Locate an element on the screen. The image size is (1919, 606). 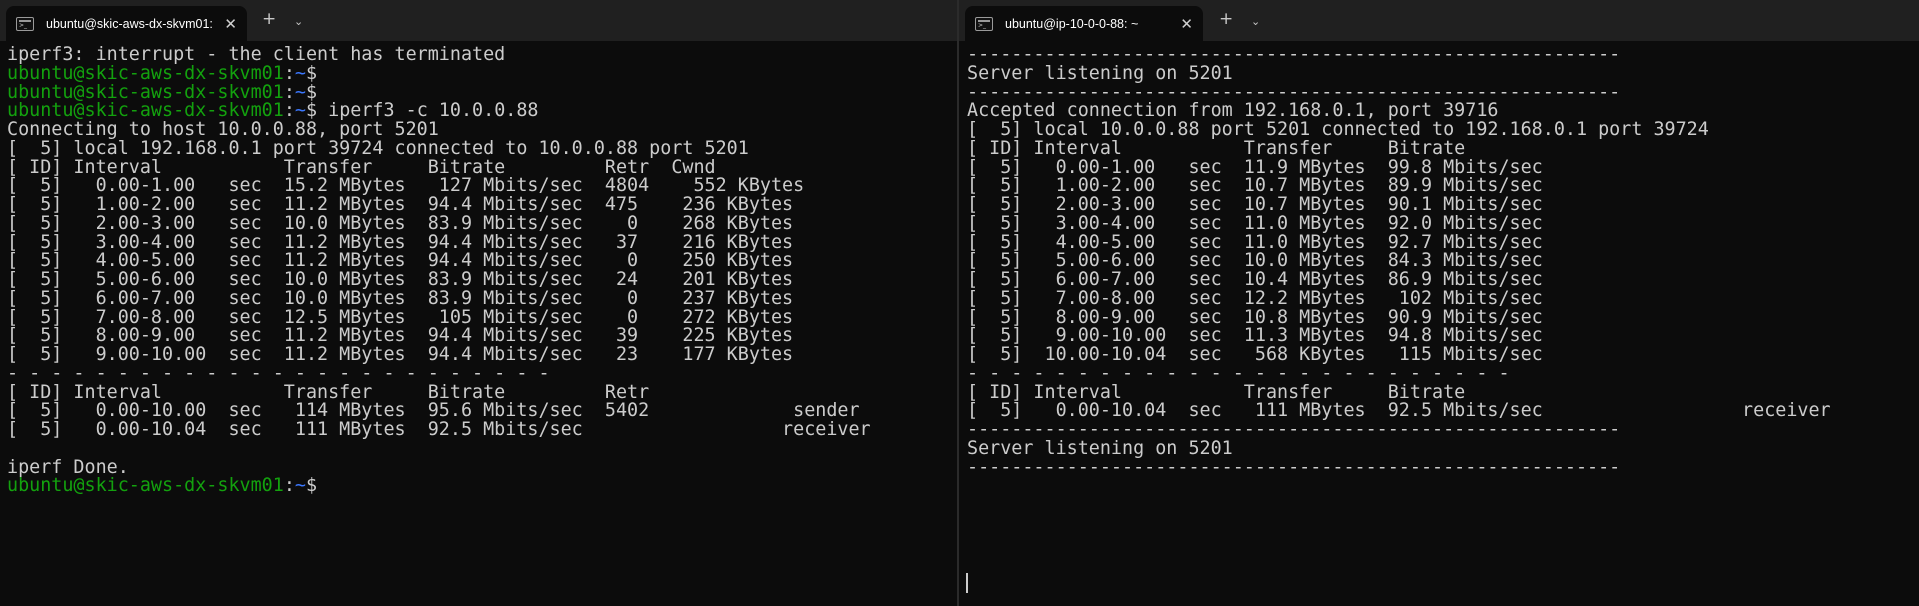
prompt-path: ~ is located at coordinates (300, 486).